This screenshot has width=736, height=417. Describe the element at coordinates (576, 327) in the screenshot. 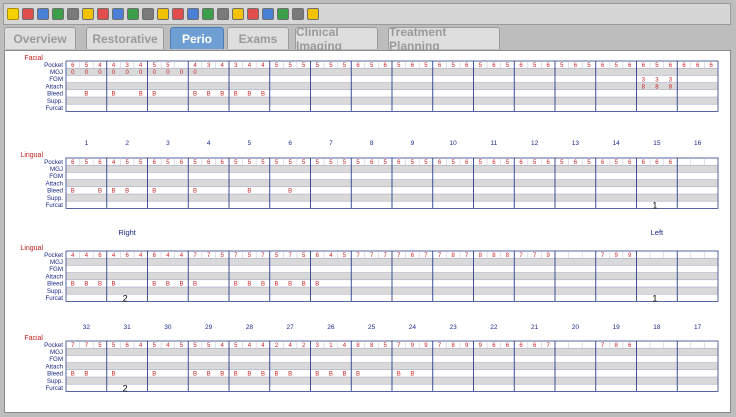

I see `tooth-number: 20` at that location.